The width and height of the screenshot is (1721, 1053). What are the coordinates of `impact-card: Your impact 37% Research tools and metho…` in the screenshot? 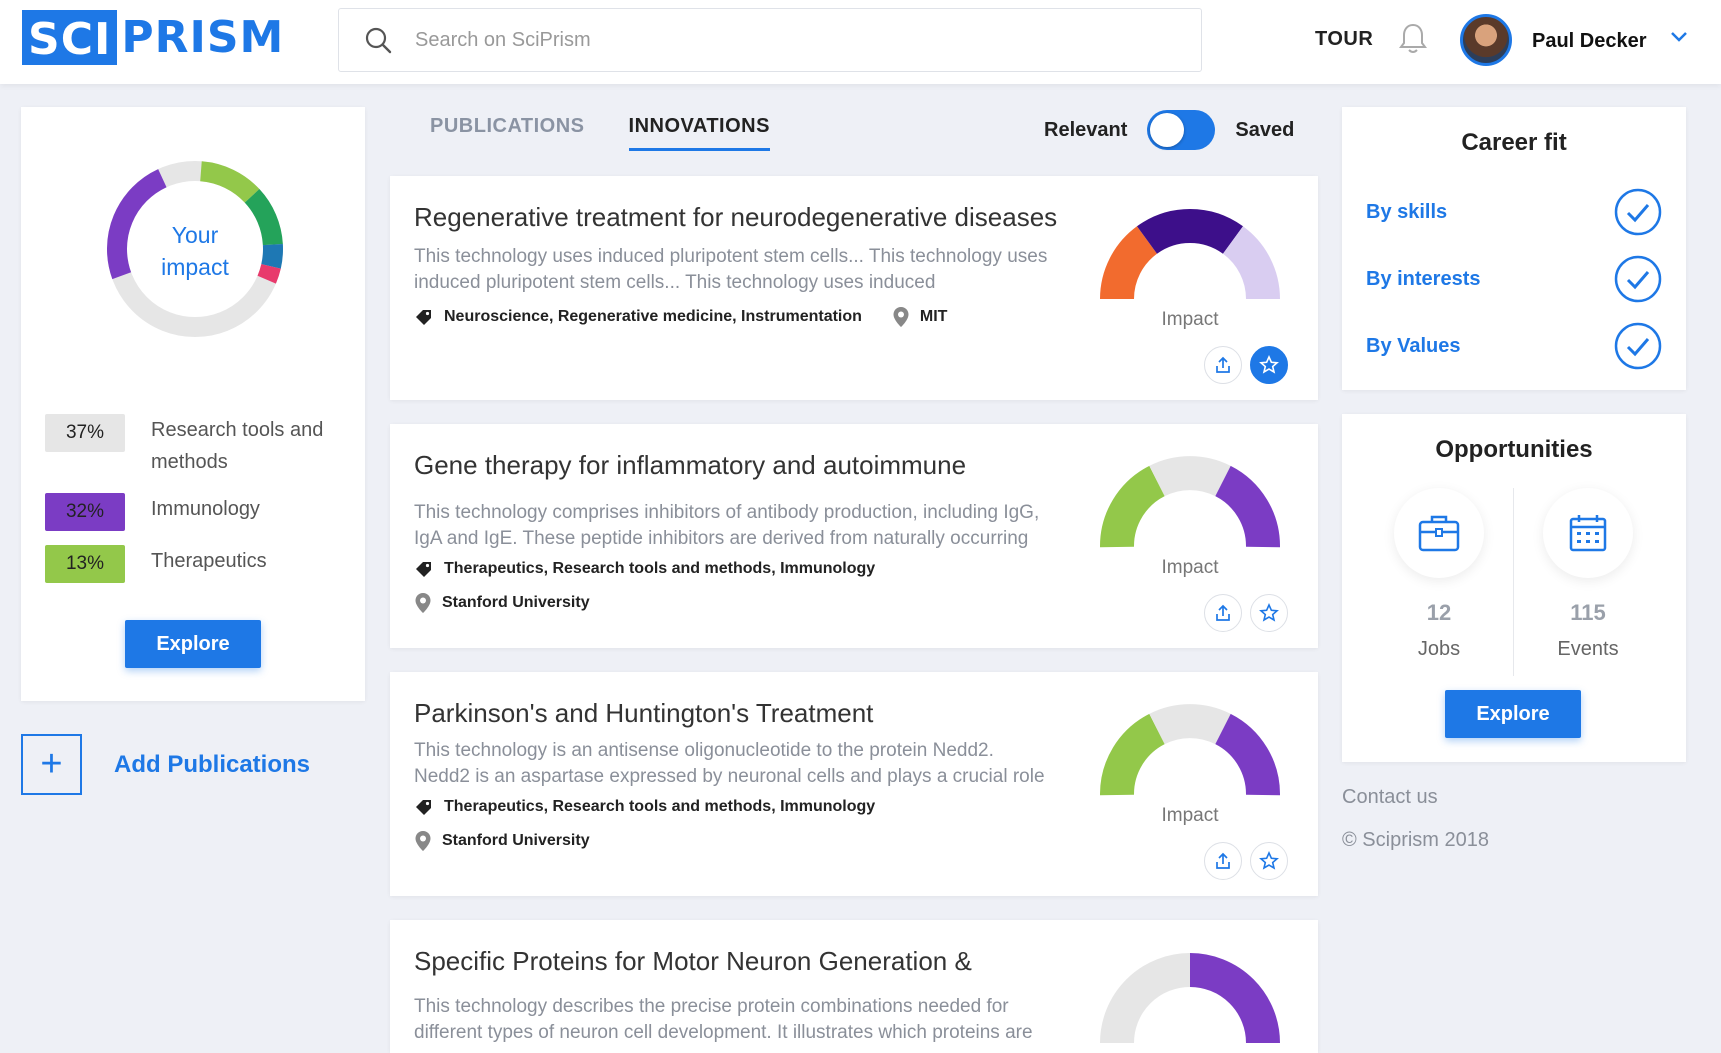 It's located at (193, 404).